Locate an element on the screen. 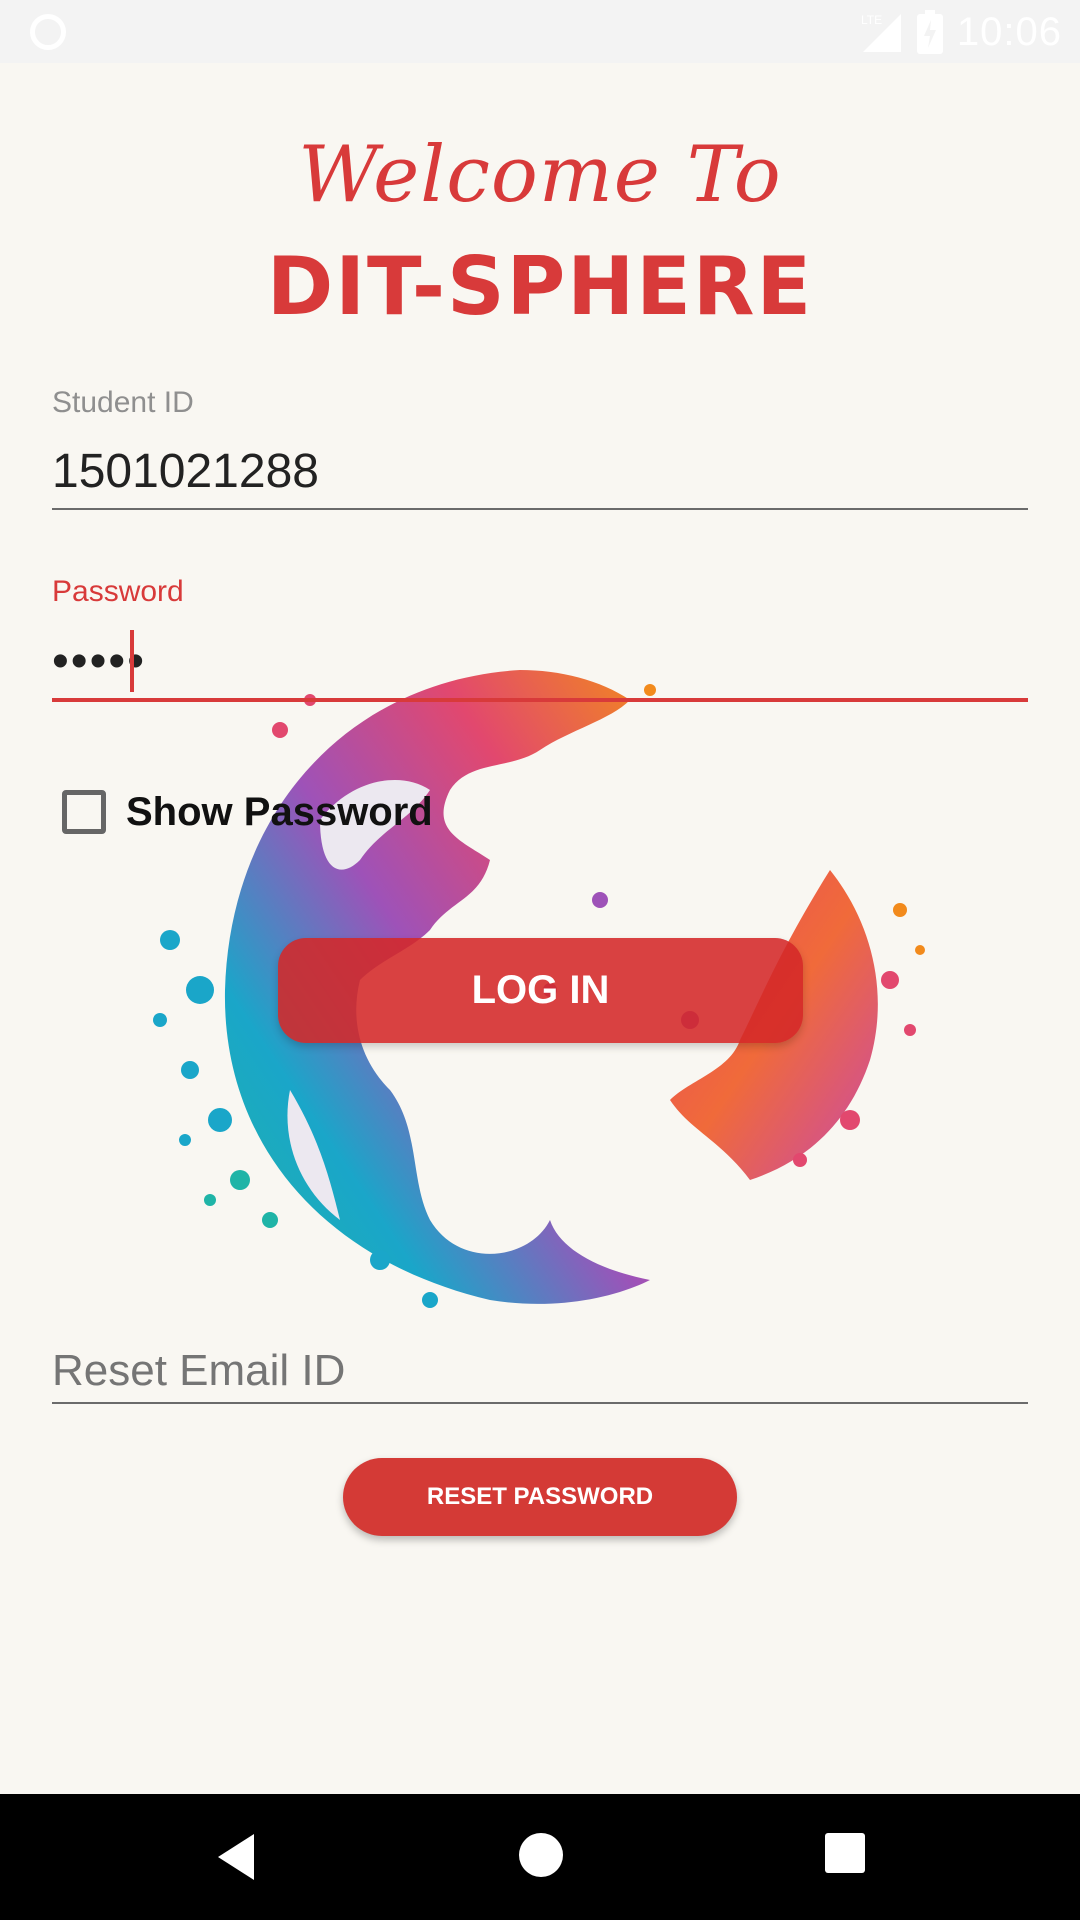 This screenshot has width=1080, height=1920. show-password-checkbox is located at coordinates (84, 812).